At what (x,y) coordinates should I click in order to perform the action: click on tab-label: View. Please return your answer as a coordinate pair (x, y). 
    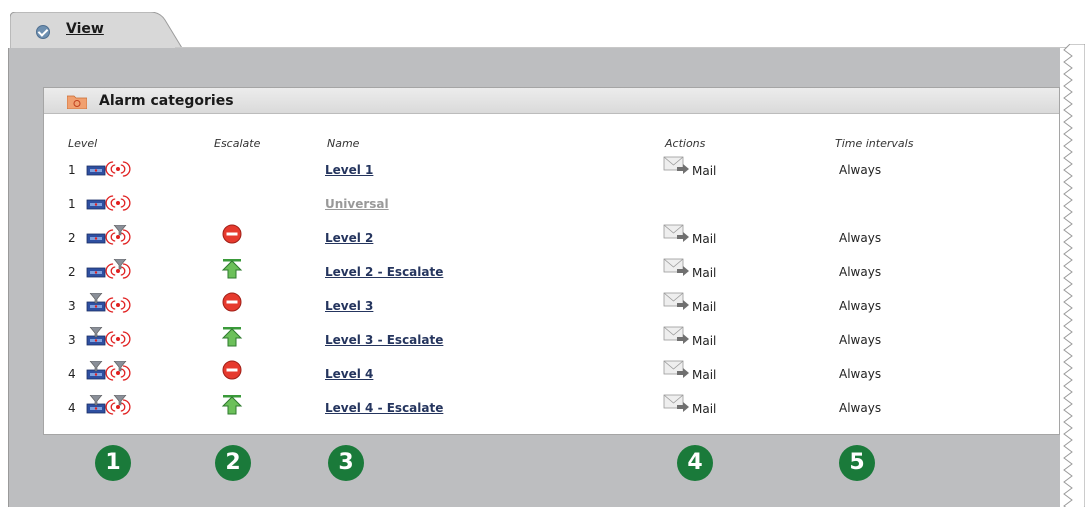
    Looking at the image, I should click on (85, 29).